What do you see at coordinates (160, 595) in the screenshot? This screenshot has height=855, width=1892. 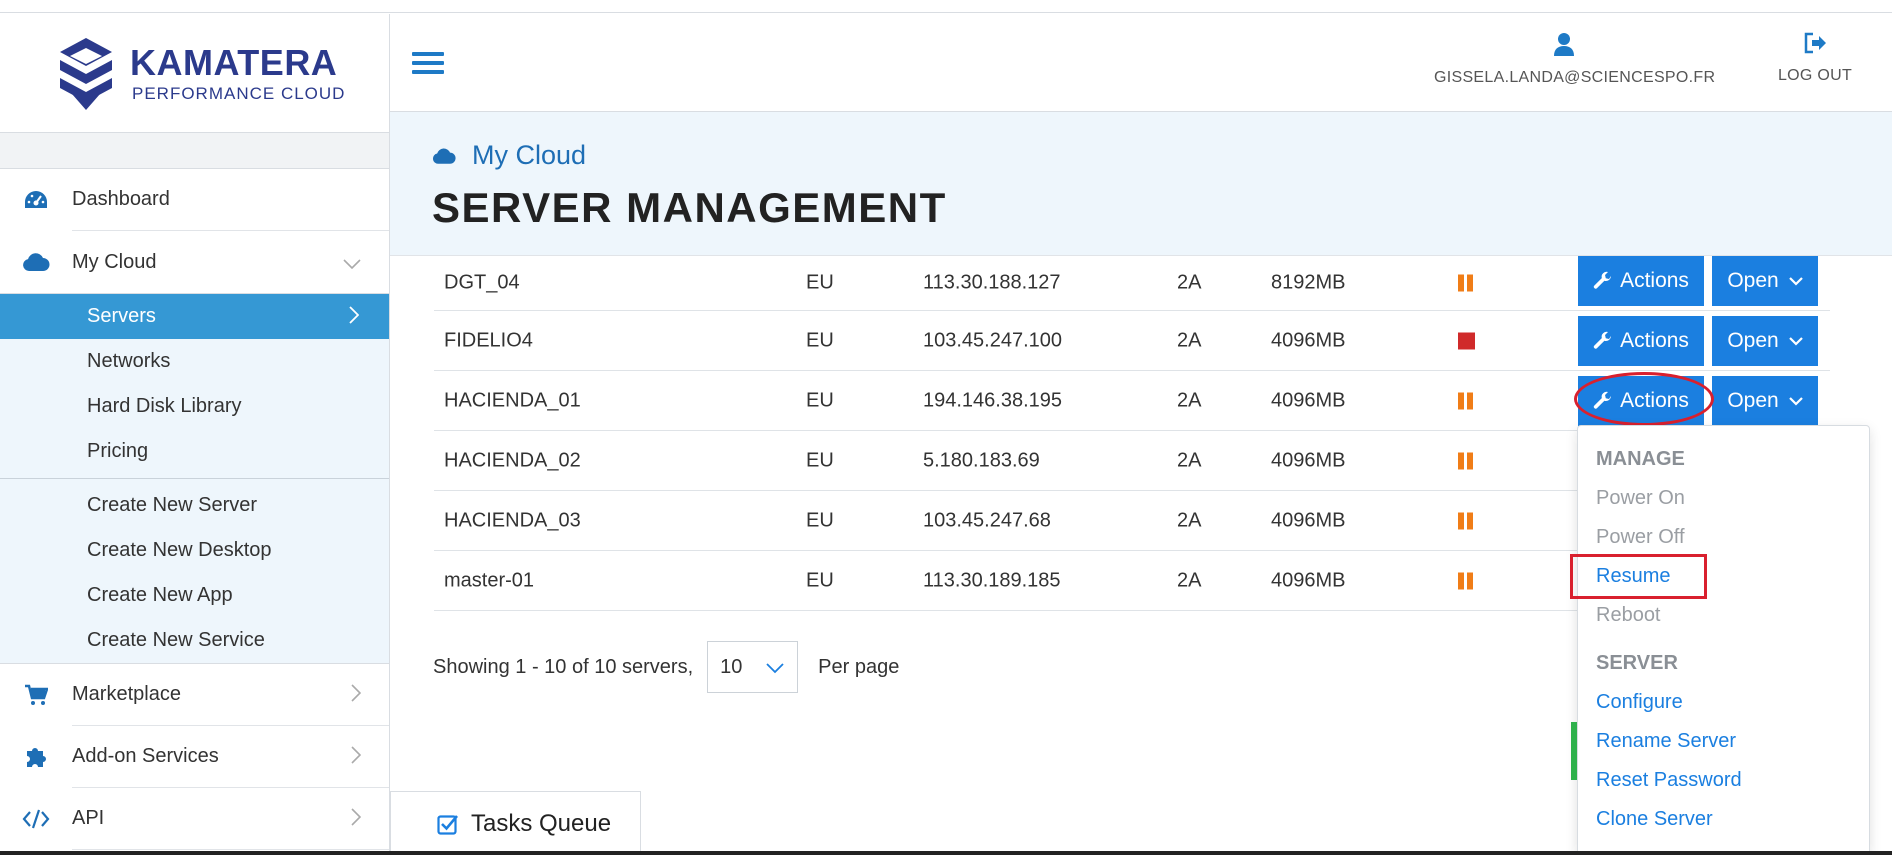 I see `sidebar-item-label: Create New App` at bounding box center [160, 595].